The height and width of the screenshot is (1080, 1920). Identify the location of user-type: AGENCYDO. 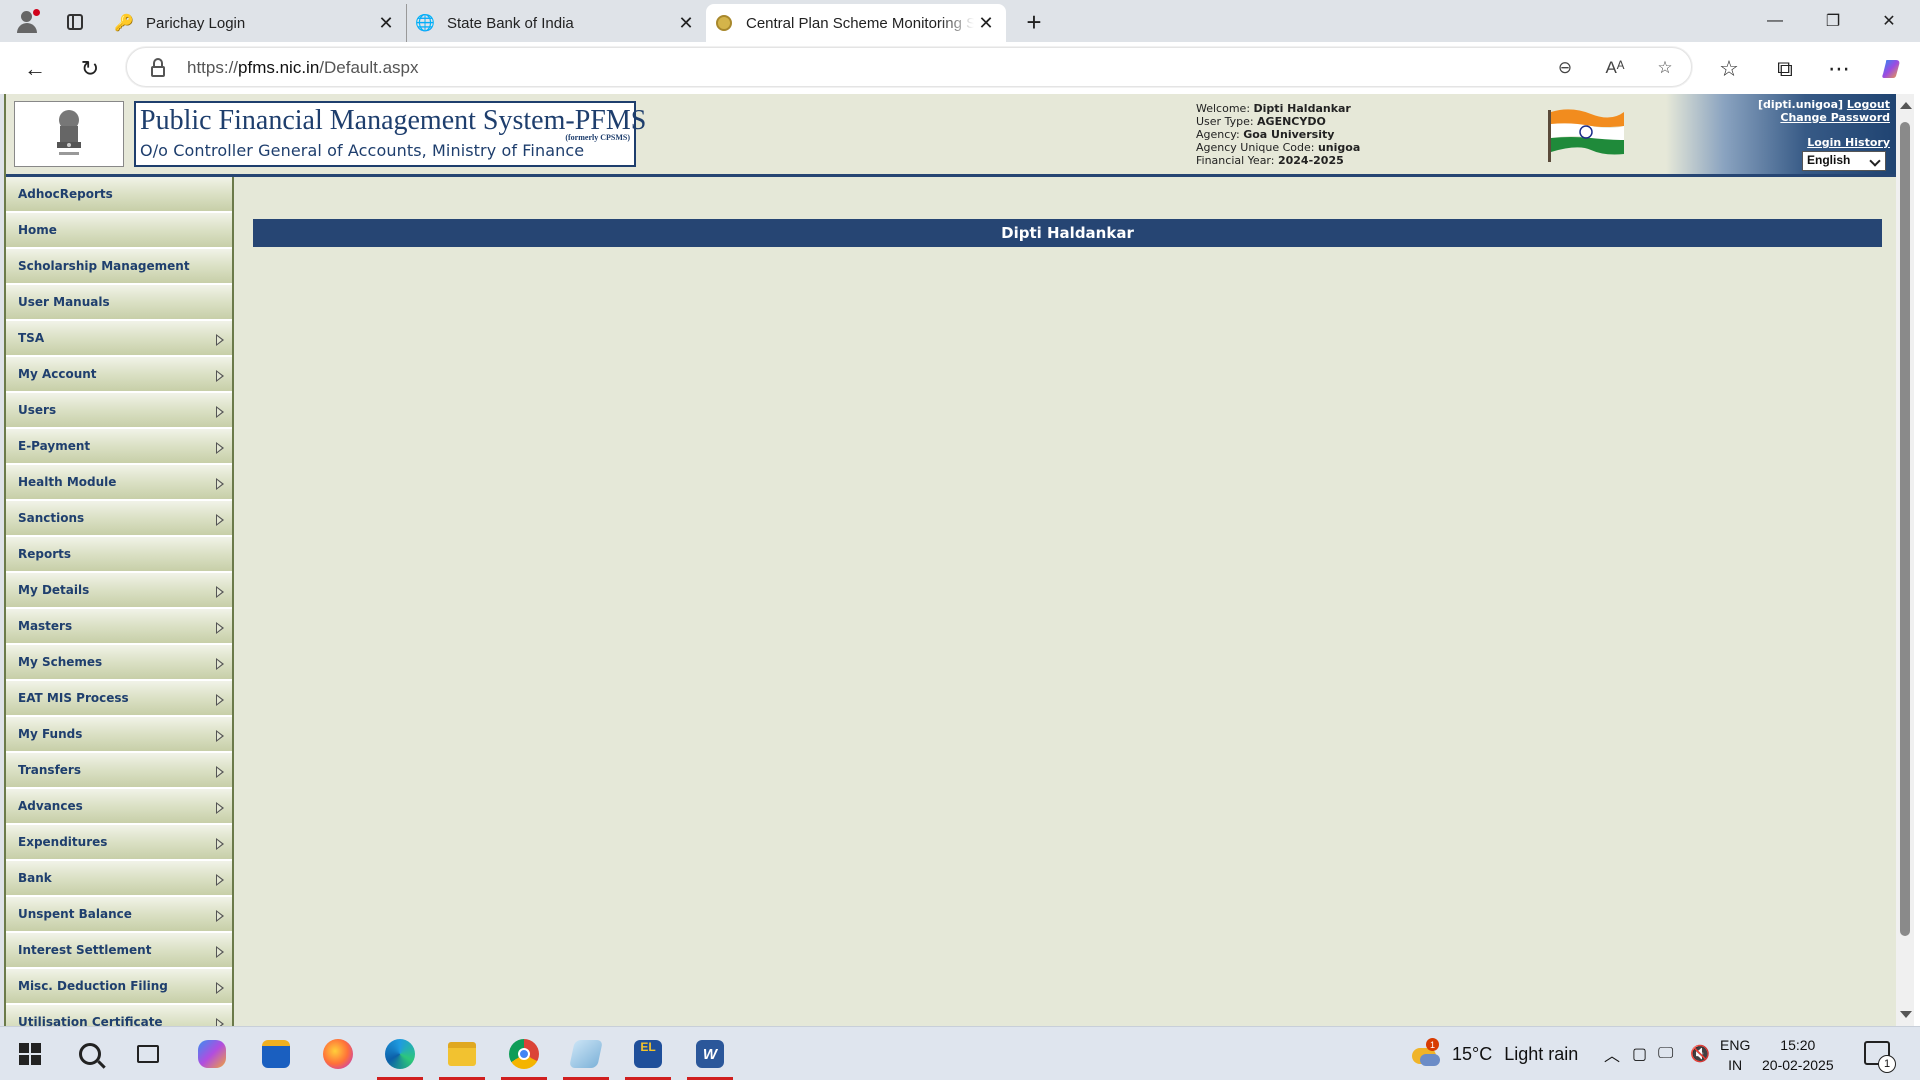
(1291, 121).